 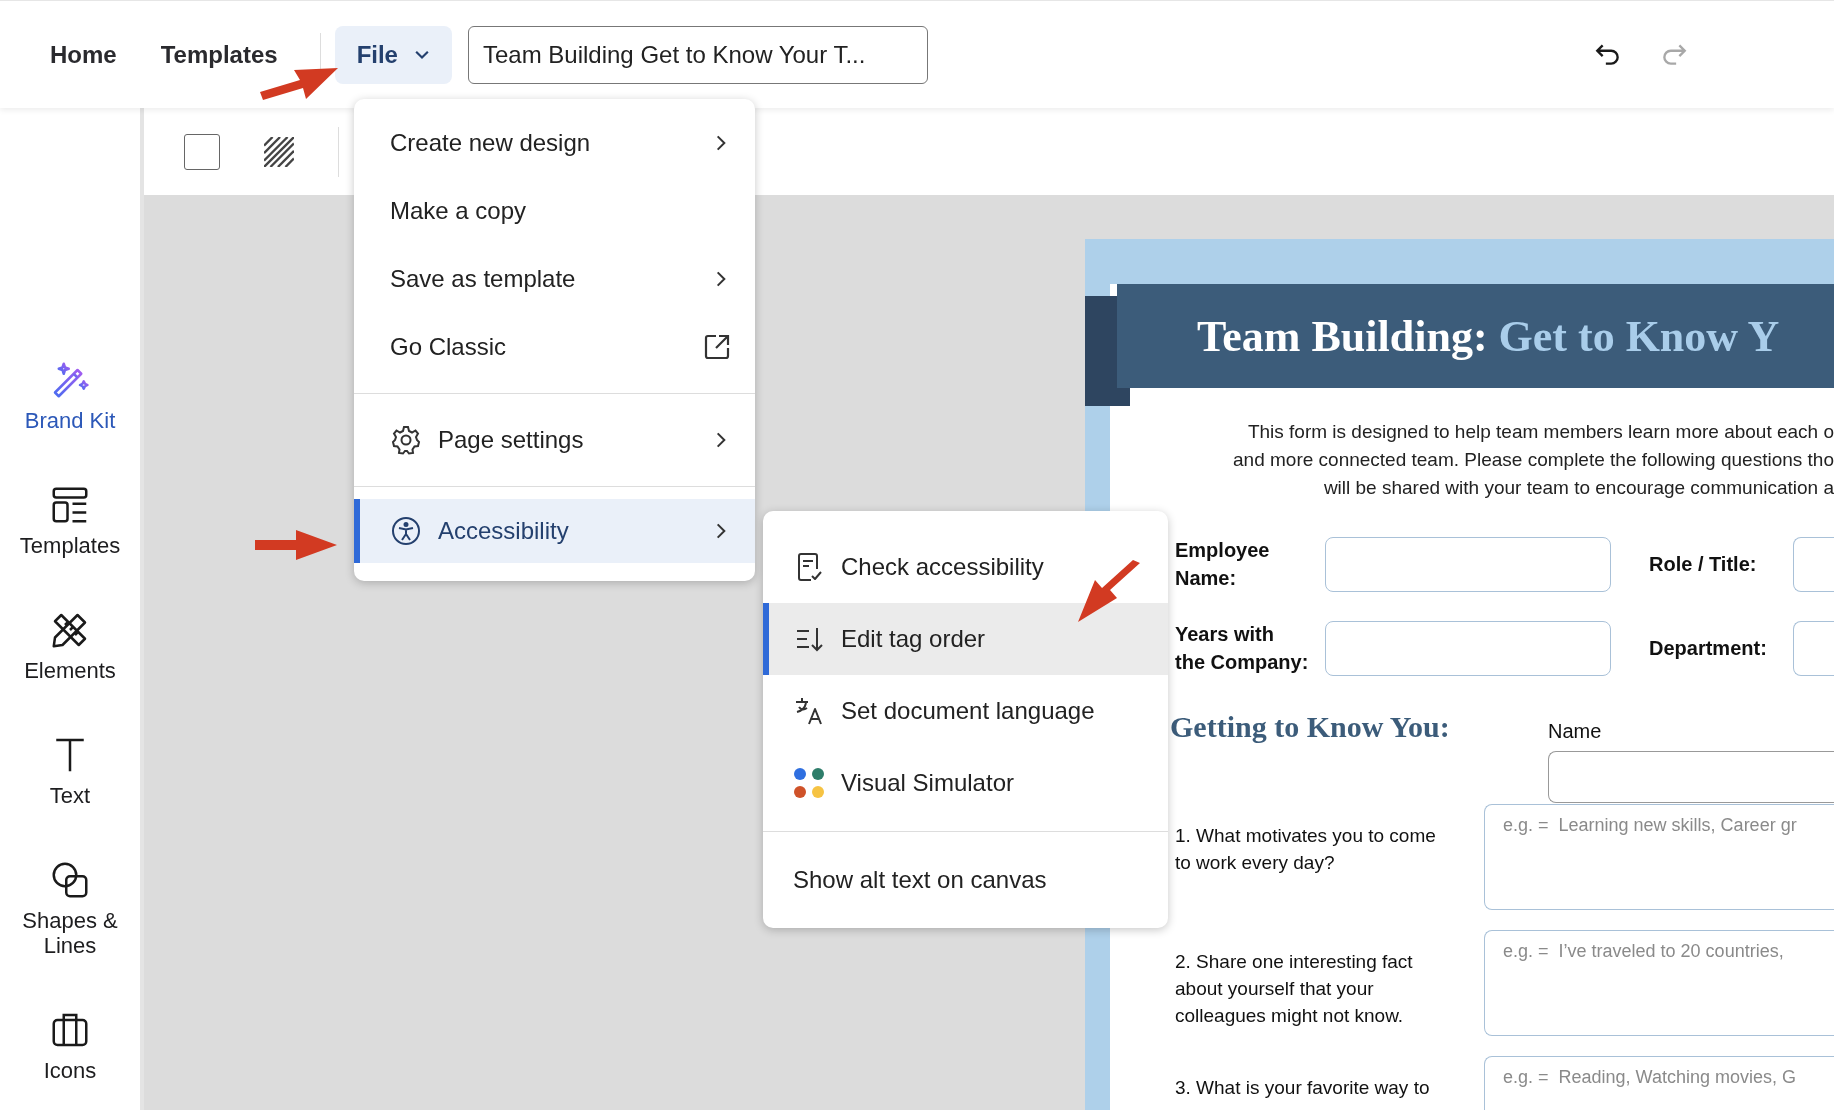 What do you see at coordinates (1578, 488) in the screenshot?
I see `intro-text: will be shared with your team to encourage communication a` at bounding box center [1578, 488].